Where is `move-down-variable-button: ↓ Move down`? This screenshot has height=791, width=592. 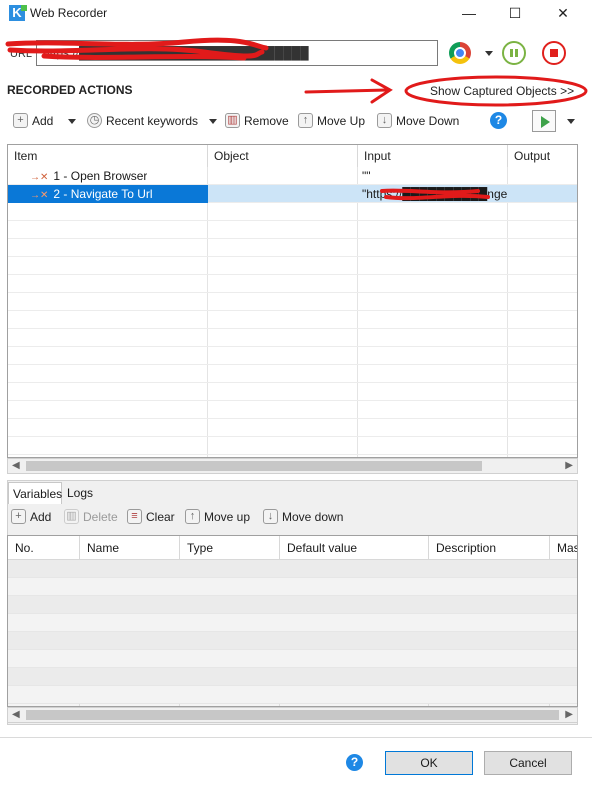 move-down-variable-button: ↓ Move down is located at coordinates (303, 516).